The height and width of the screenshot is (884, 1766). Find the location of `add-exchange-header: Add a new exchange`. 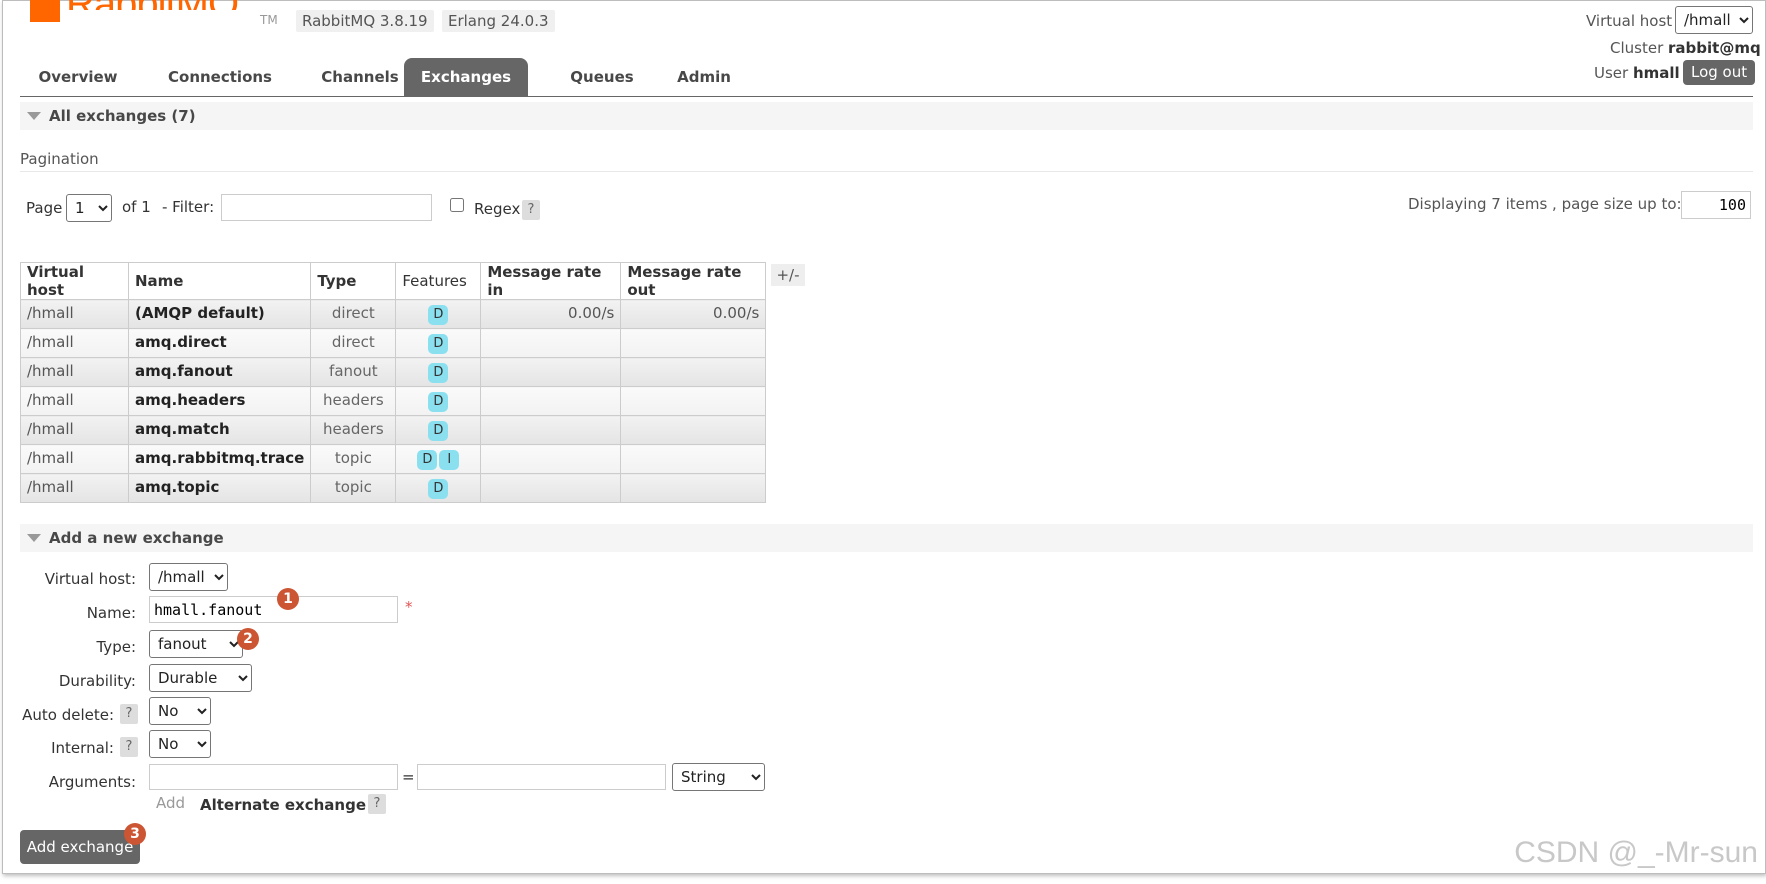

add-exchange-header: Add a new exchange is located at coordinates (886, 538).